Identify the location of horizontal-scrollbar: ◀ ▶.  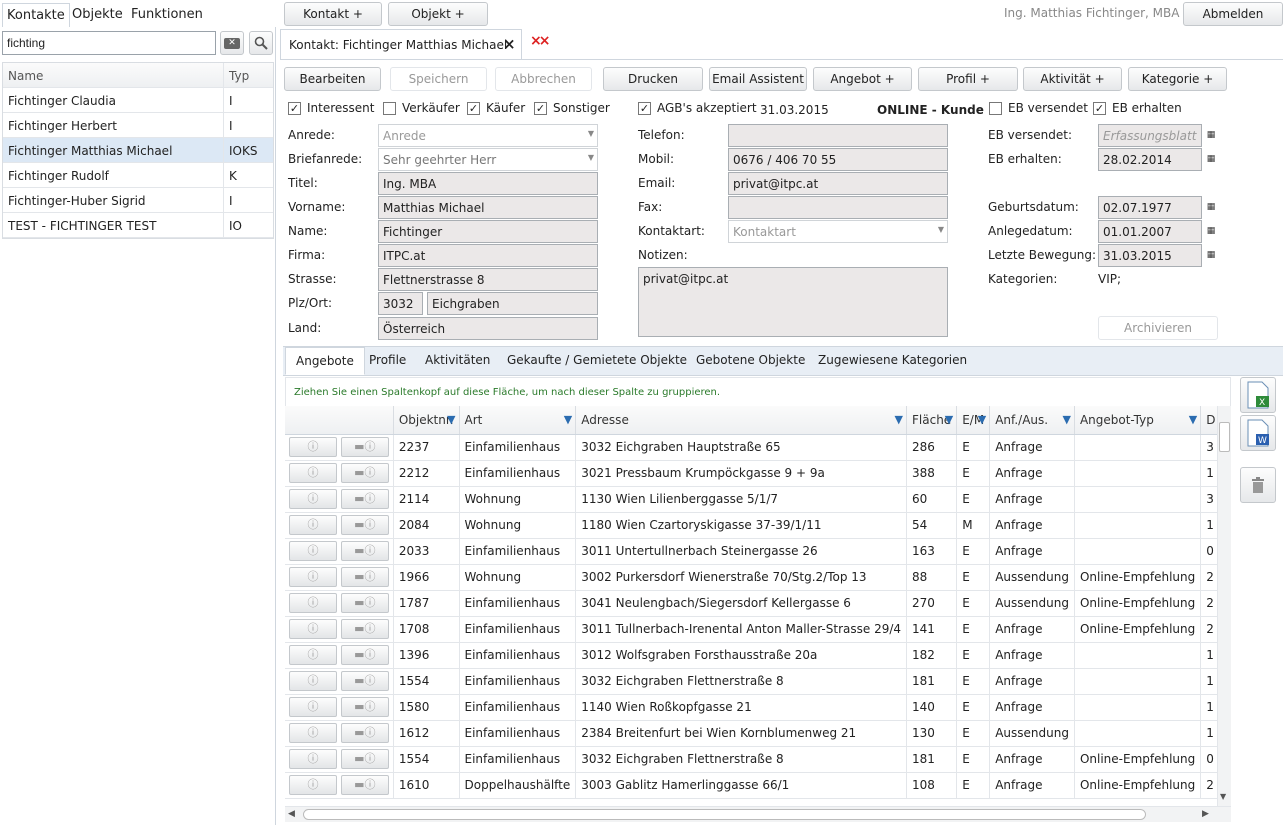
(758, 814).